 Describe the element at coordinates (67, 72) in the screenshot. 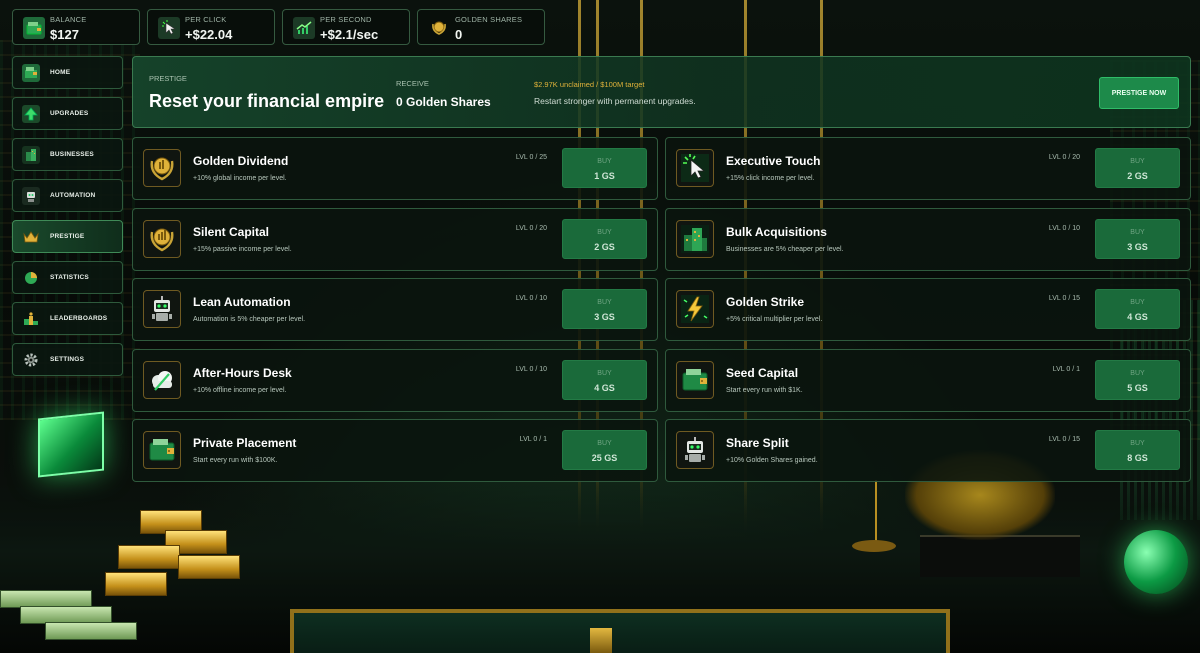

I see `sidebar-item-home: HOME` at that location.